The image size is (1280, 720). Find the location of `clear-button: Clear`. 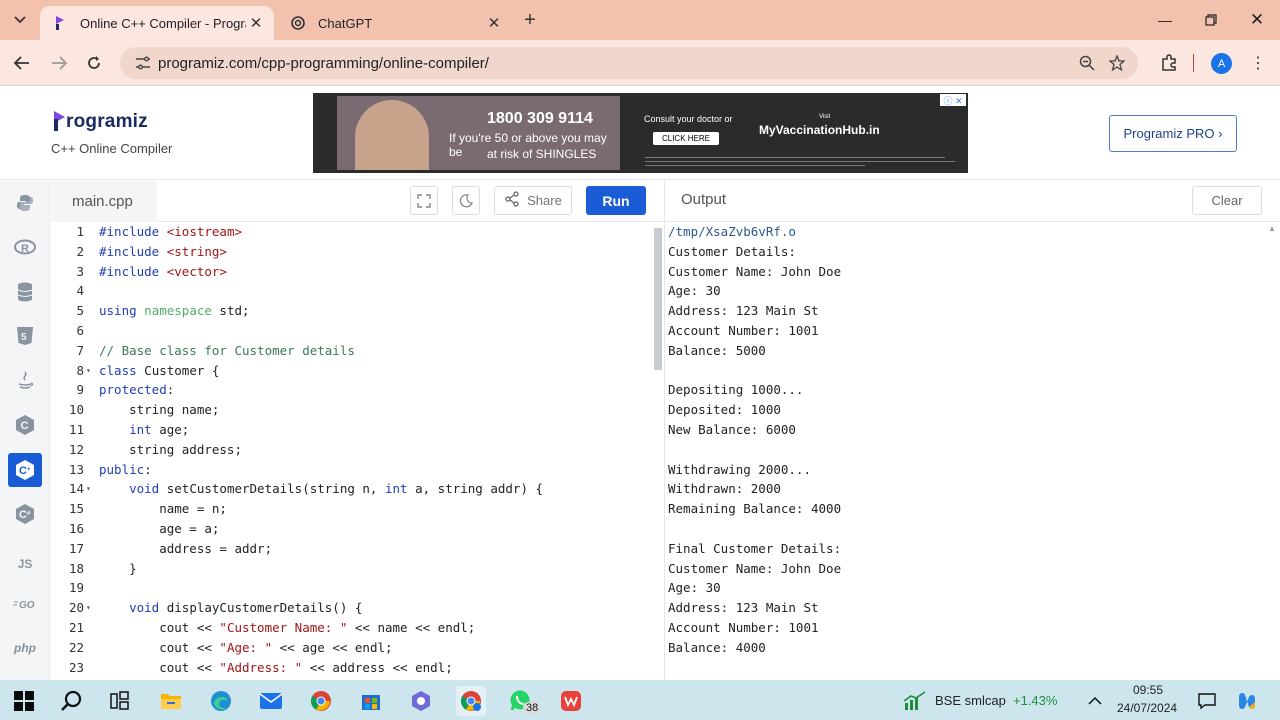

clear-button: Clear is located at coordinates (1227, 200).